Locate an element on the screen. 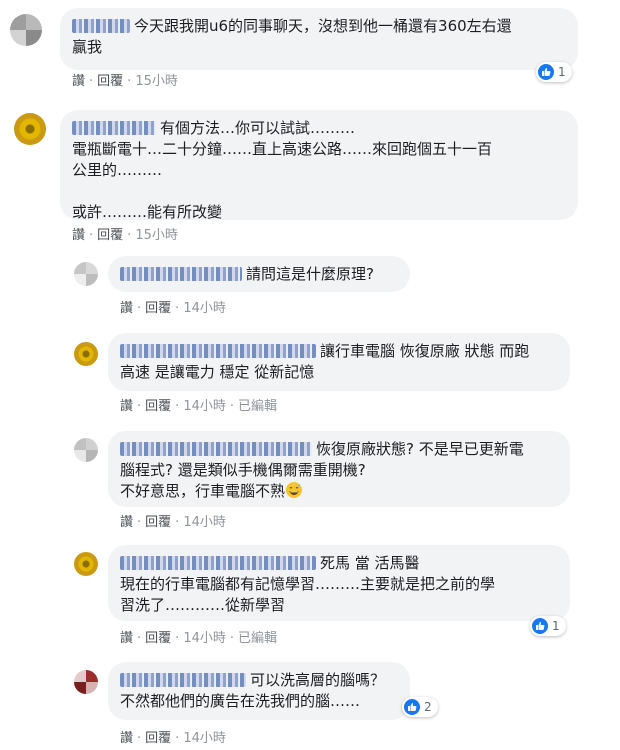  comment-text: 或許………能有所改變 is located at coordinates (147, 212).